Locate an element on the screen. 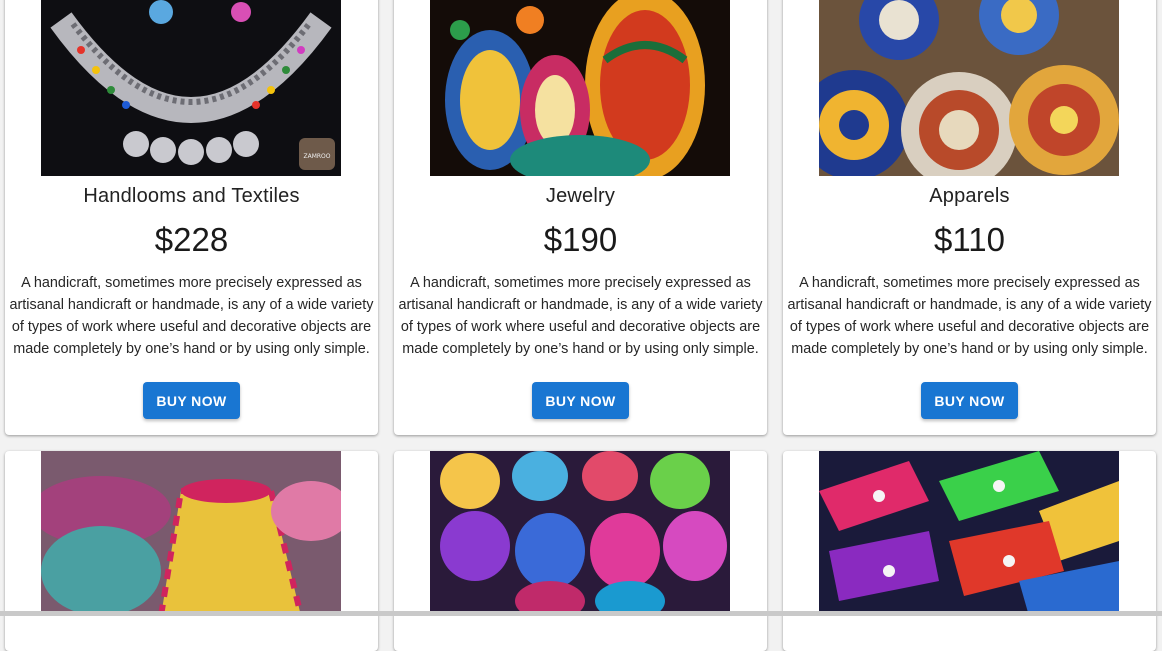 This screenshot has width=1162, height=651. horizontal-scrollbar is located at coordinates (581, 613).